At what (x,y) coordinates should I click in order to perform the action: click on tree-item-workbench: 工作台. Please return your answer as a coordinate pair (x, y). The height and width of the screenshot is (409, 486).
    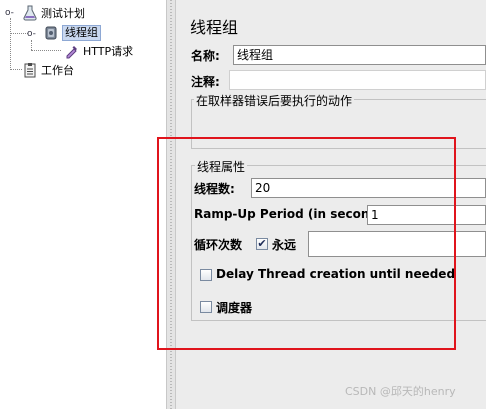
    Looking at the image, I should click on (48, 70).